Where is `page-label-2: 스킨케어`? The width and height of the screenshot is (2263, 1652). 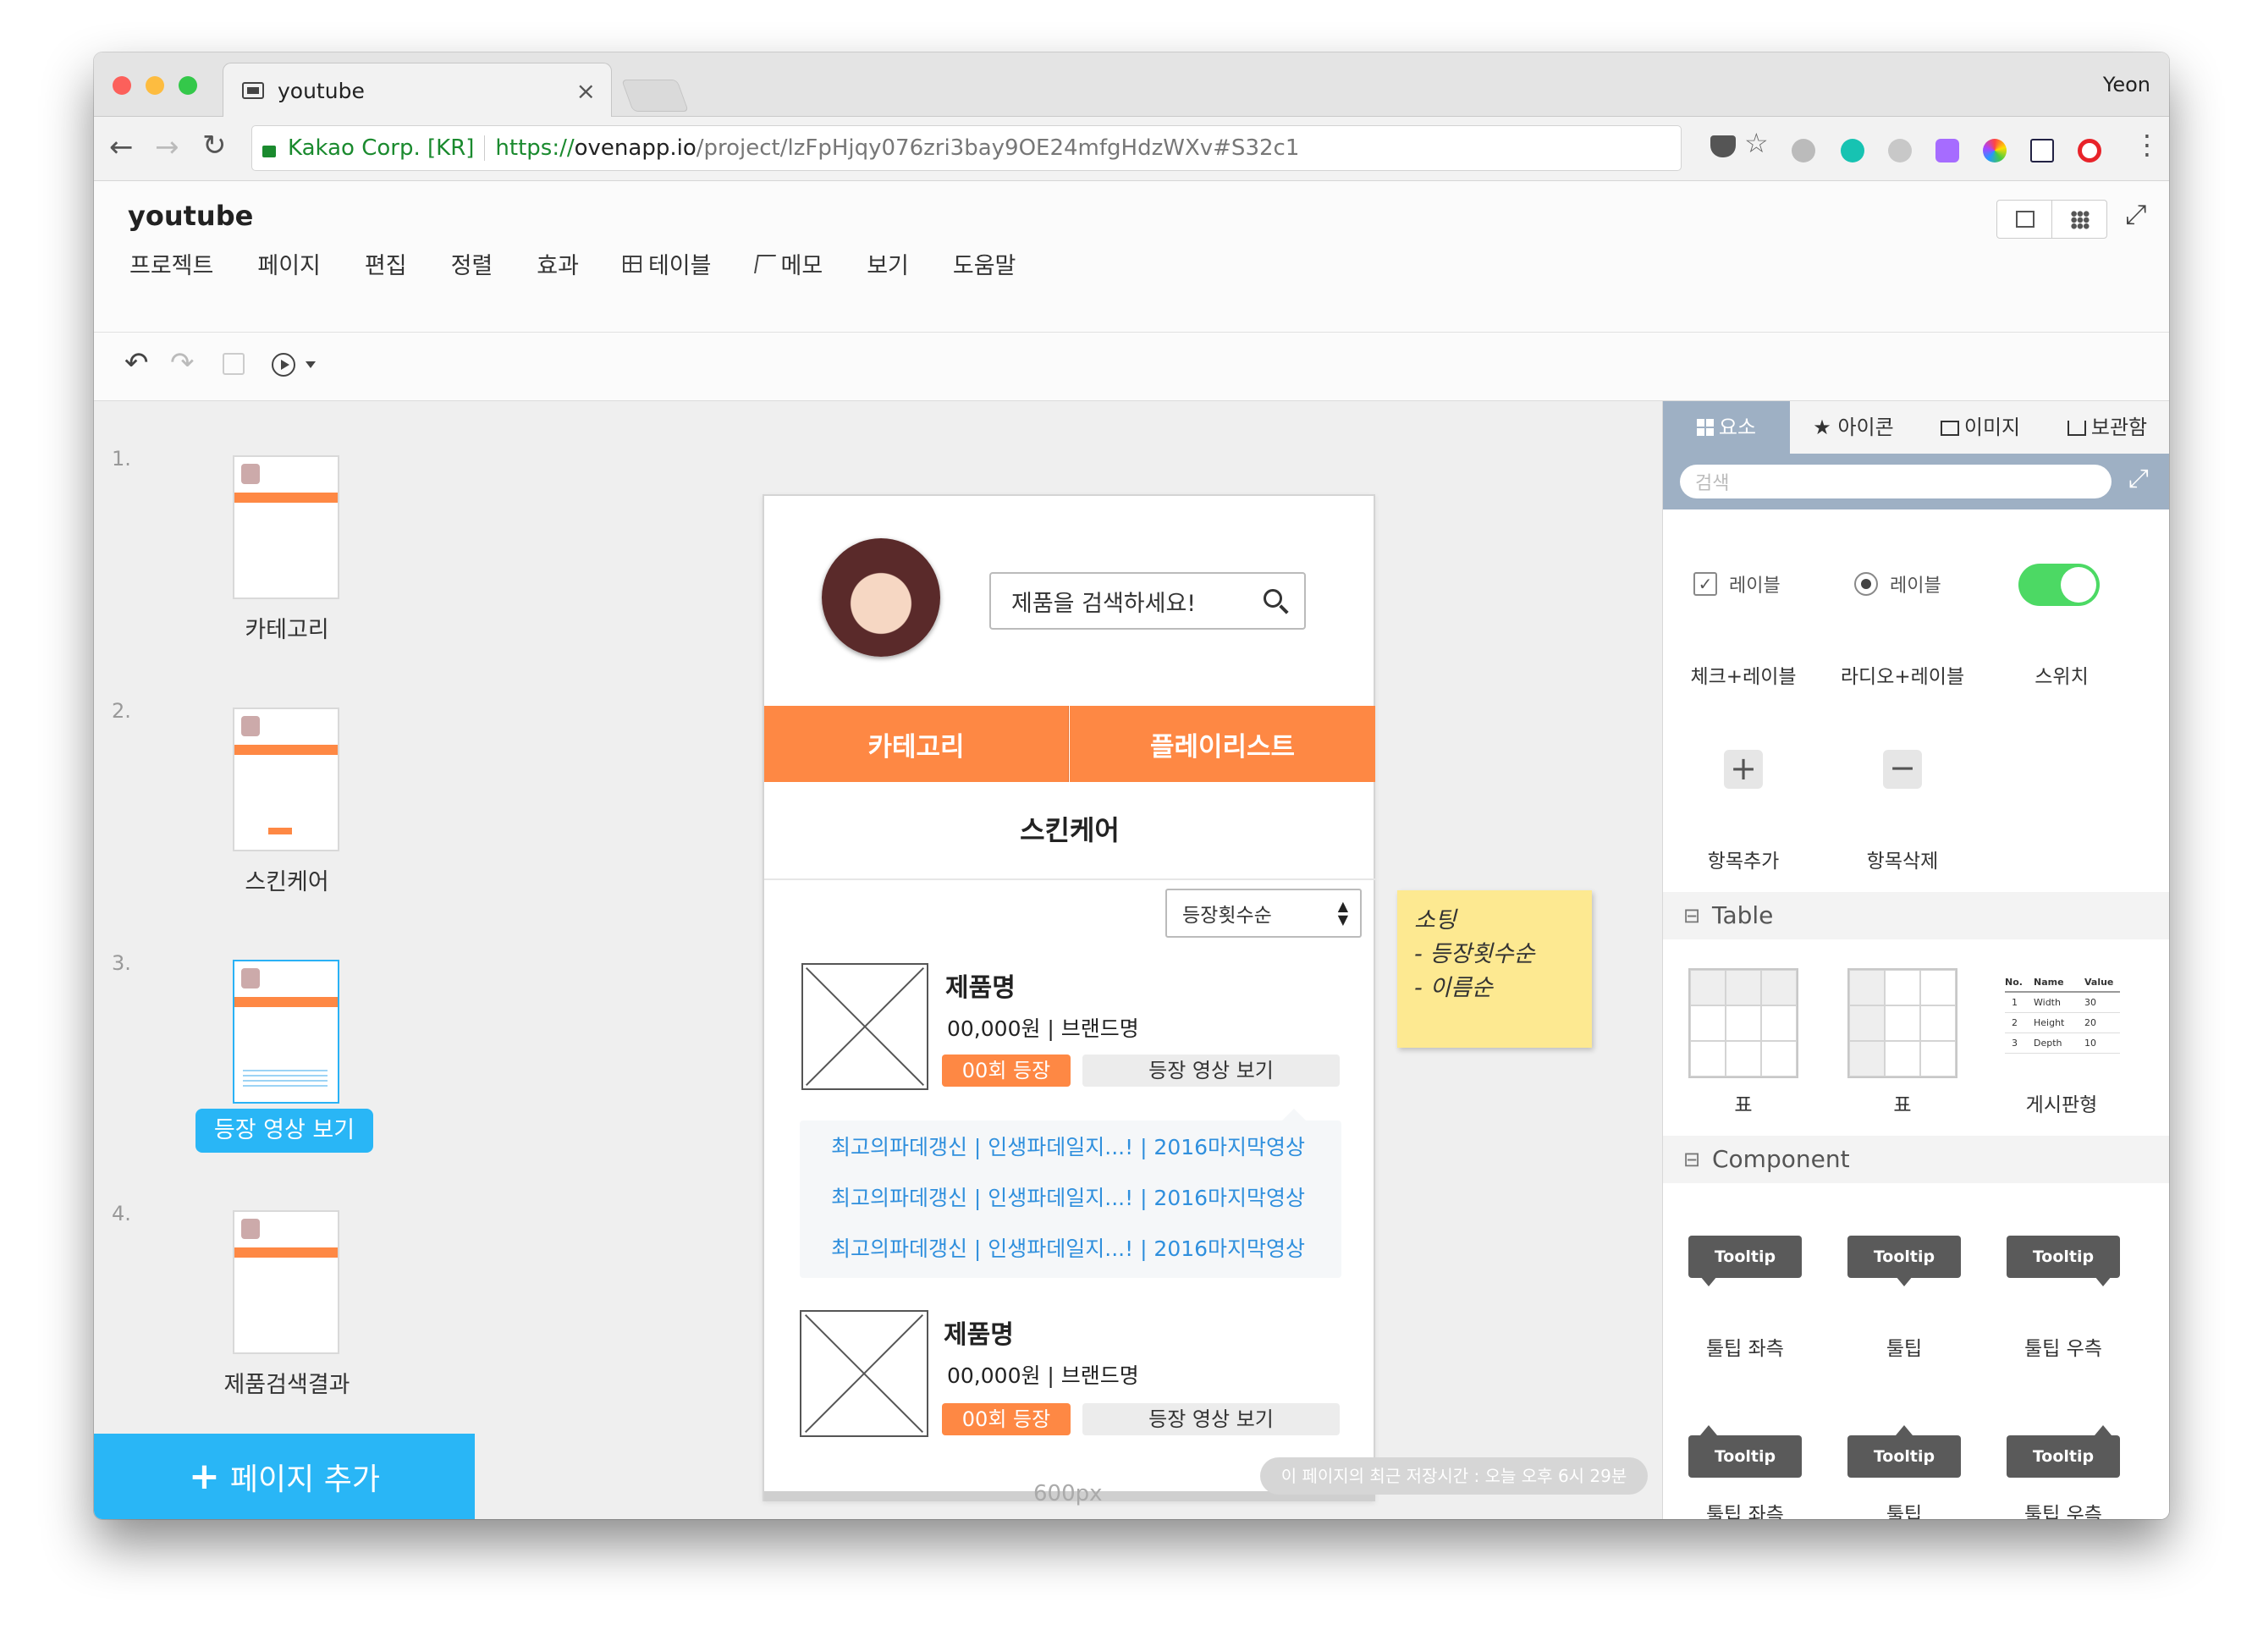 page-label-2: 스킨케어 is located at coordinates (286, 879).